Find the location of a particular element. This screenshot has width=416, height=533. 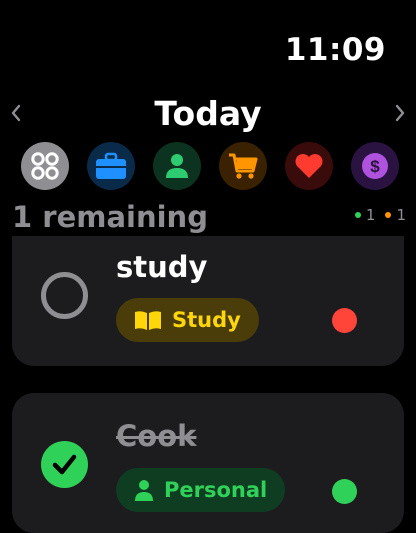

next-day-button is located at coordinates (400, 116).